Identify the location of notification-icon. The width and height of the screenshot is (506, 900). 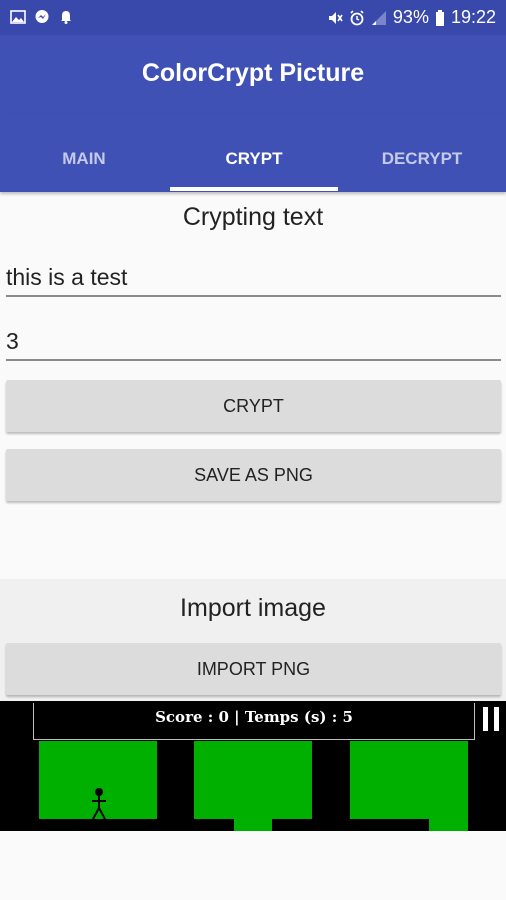
(66, 17).